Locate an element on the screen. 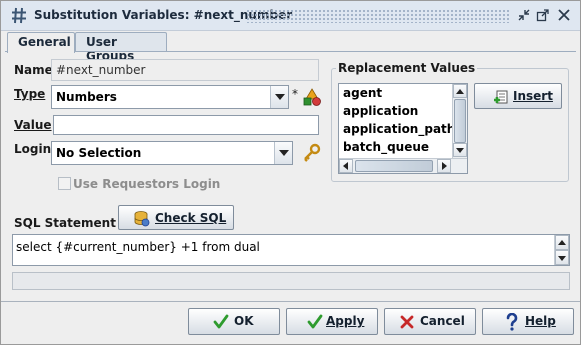 This screenshot has width=581, height=345. cancel-button: Cancel is located at coordinates (430, 321).